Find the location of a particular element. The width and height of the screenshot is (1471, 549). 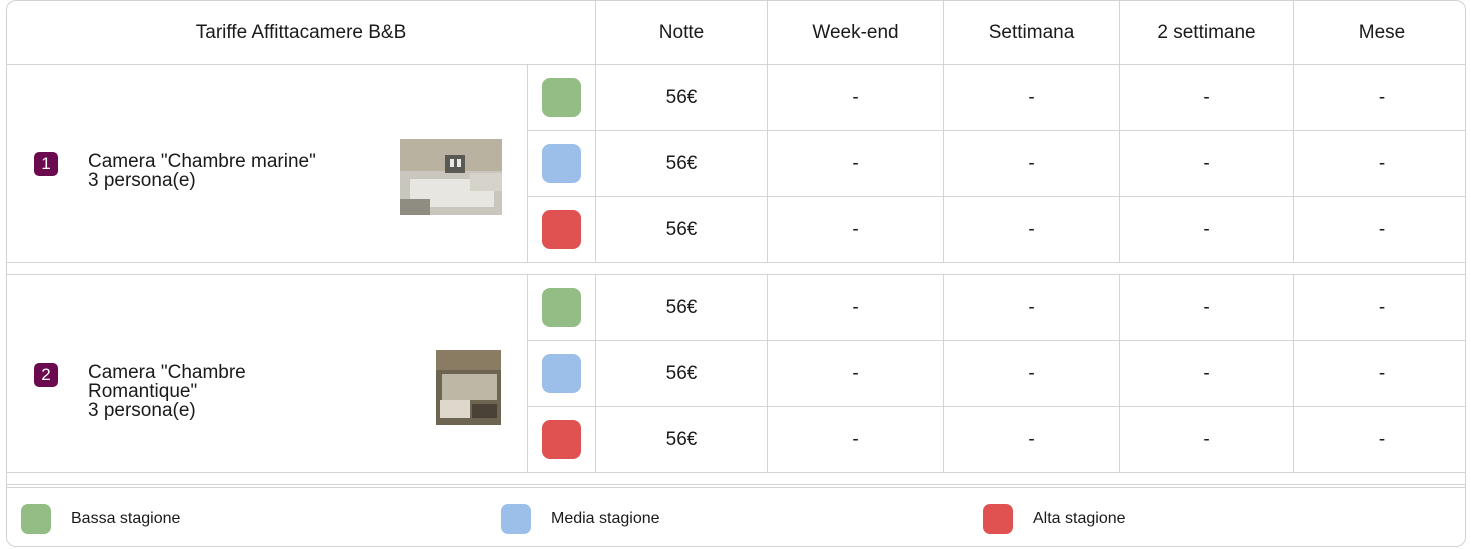

table-title: Tariffe Affittacamere B&B is located at coordinates (302, 33).